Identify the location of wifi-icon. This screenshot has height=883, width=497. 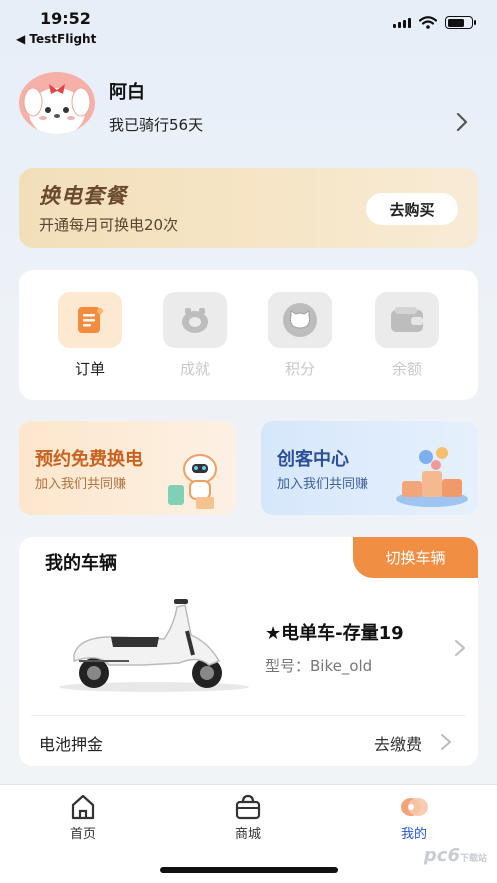
(428, 22).